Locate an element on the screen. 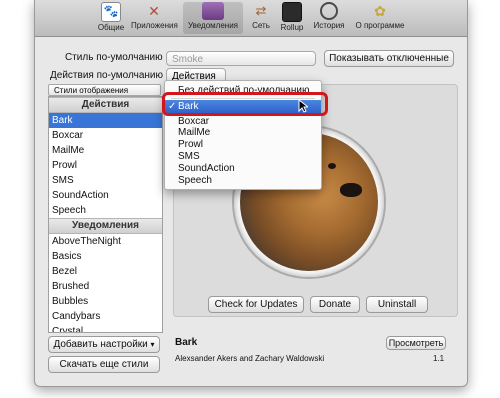 The image size is (500, 398). list-item: AboveTheNight is located at coordinates (105, 241).